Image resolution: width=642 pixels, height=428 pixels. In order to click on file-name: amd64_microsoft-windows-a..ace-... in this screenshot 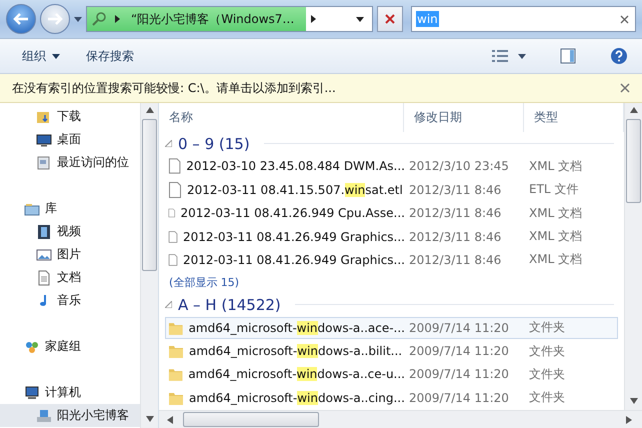, I will do `click(296, 327)`.